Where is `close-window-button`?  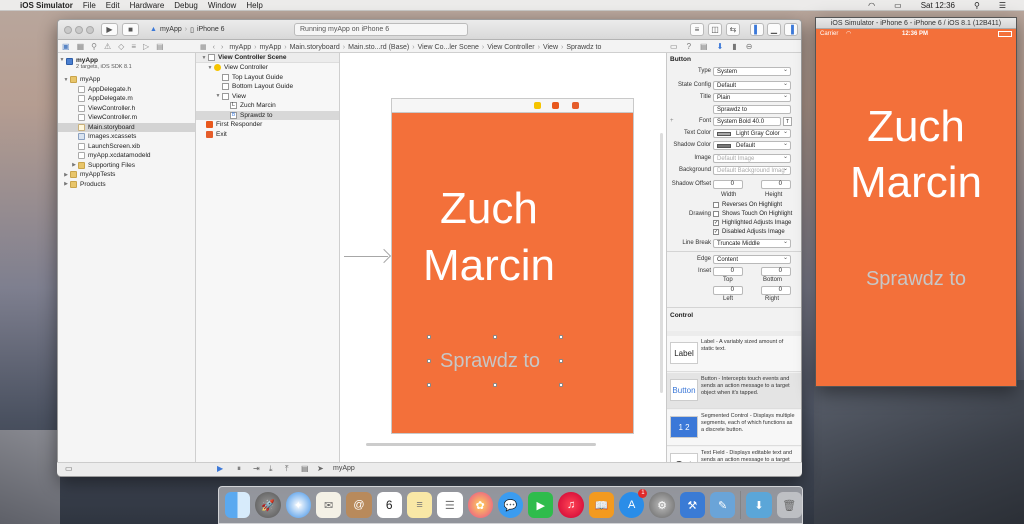
close-window-button is located at coordinates (68, 30).